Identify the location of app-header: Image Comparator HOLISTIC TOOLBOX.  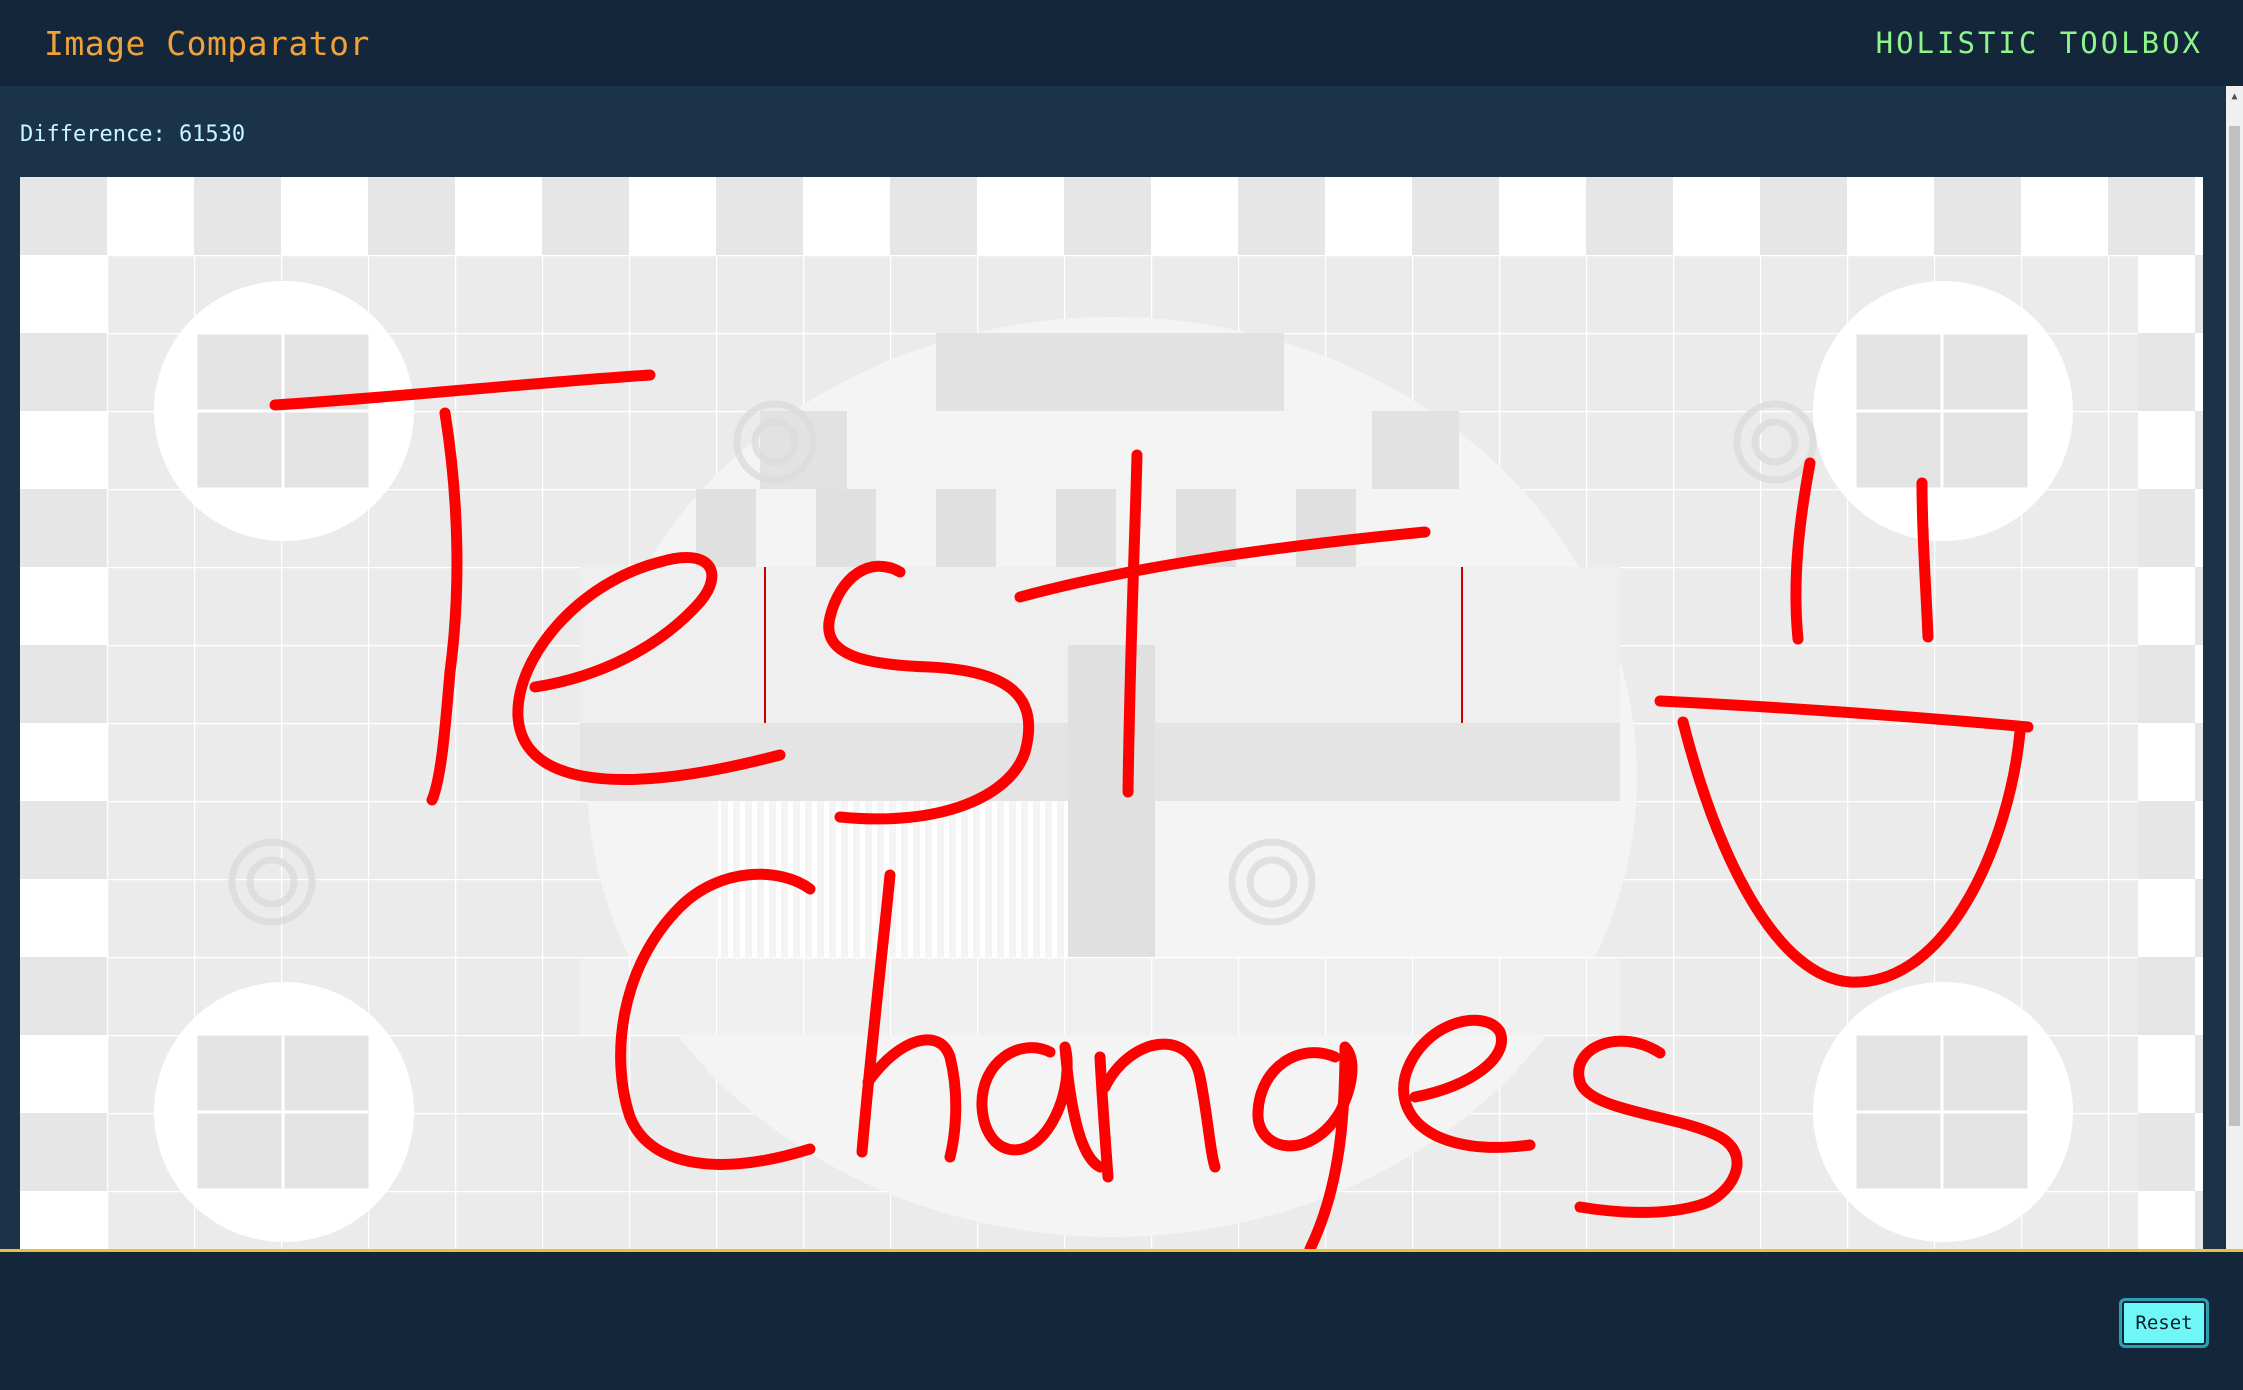
(1121, 43).